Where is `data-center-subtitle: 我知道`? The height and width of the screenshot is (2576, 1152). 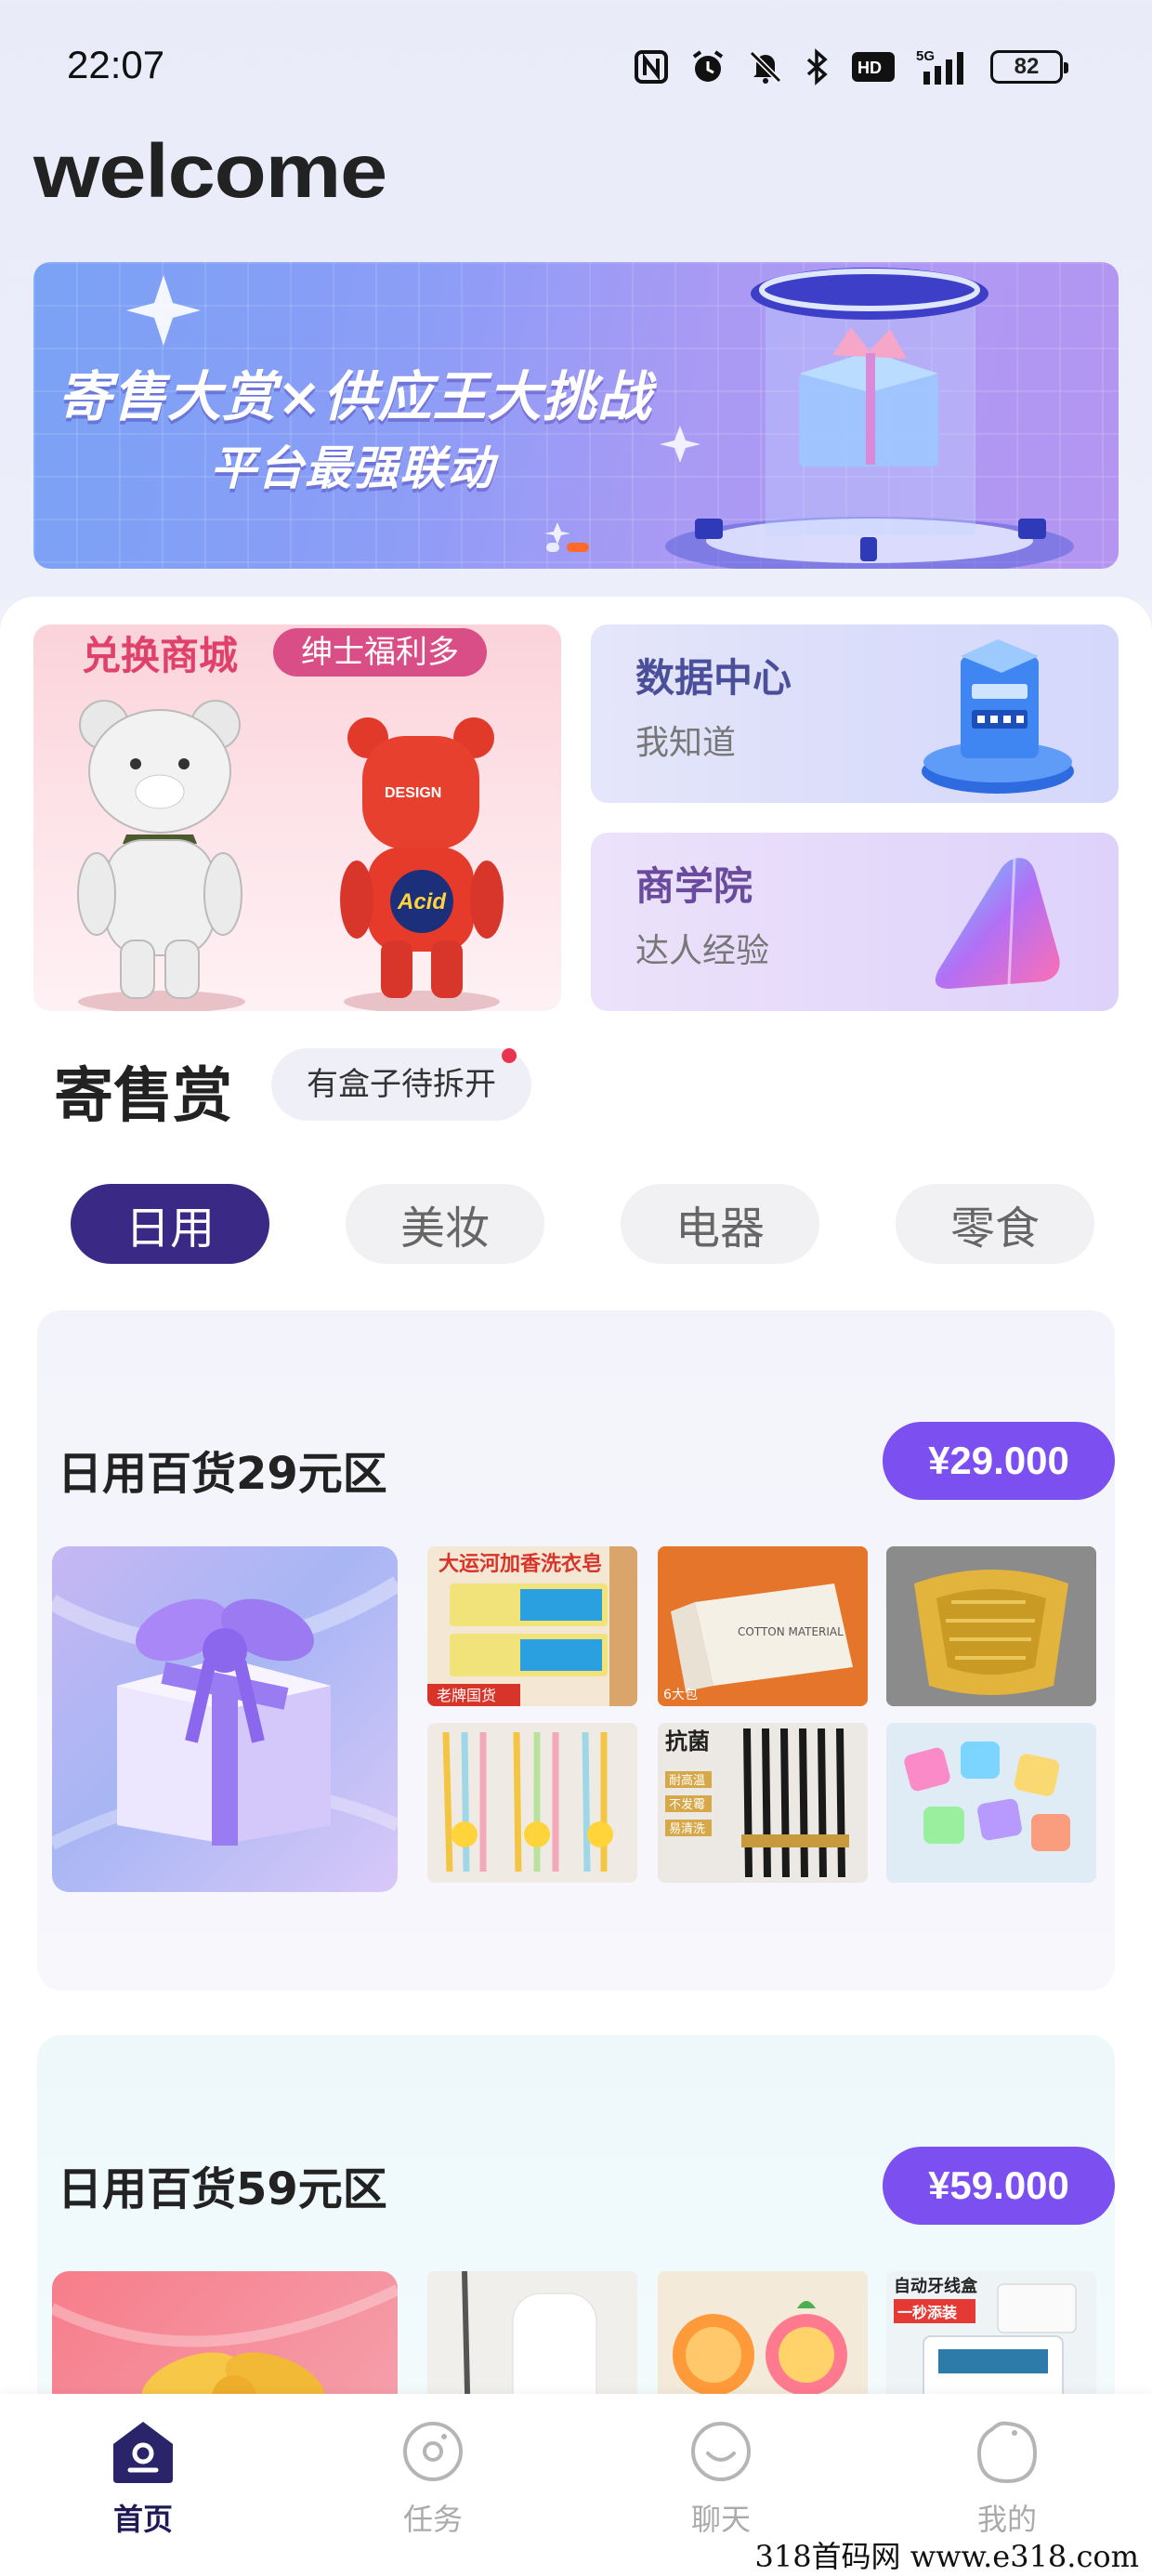 data-center-subtitle: 我知道 is located at coordinates (686, 743).